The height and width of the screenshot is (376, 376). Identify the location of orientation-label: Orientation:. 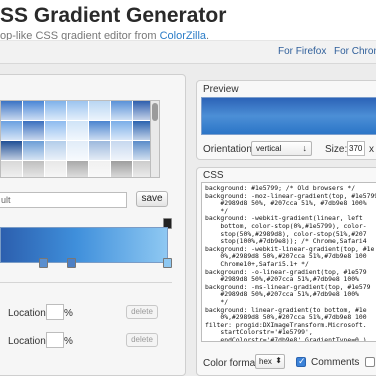
(229, 149).